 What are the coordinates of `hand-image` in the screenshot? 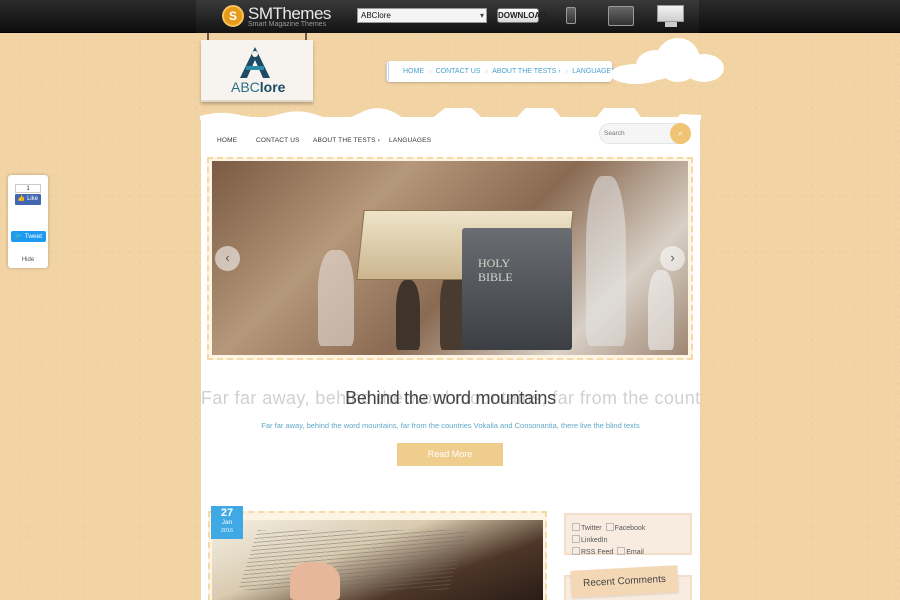 It's located at (315, 581).